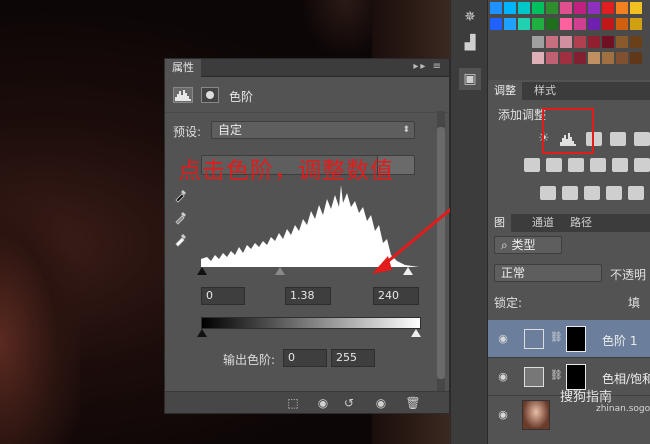  Describe the element at coordinates (623, 409) in the screenshot. I see `watermark-url: zhinan.sogou.com` at that location.